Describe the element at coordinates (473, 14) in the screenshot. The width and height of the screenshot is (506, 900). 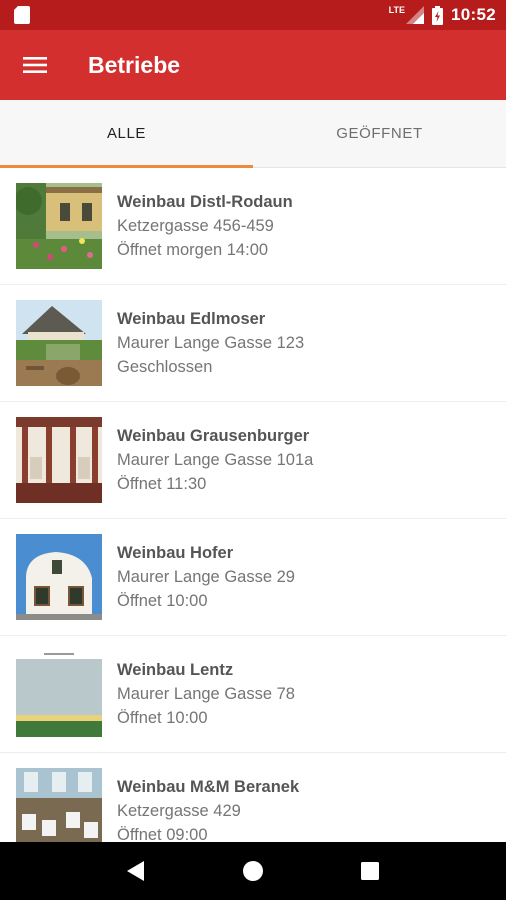
I see `clock: 10:52` at that location.